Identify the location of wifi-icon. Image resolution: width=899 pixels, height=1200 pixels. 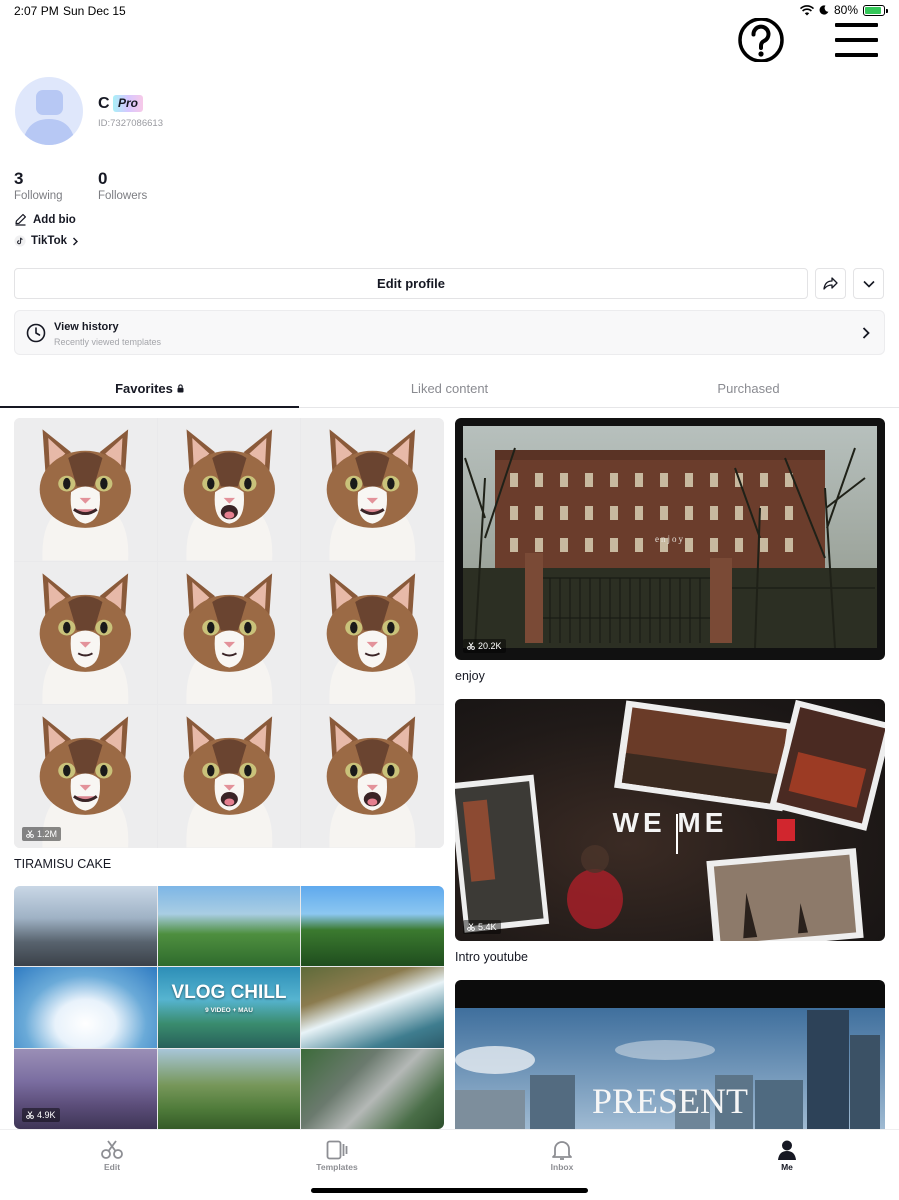
(806, 9).